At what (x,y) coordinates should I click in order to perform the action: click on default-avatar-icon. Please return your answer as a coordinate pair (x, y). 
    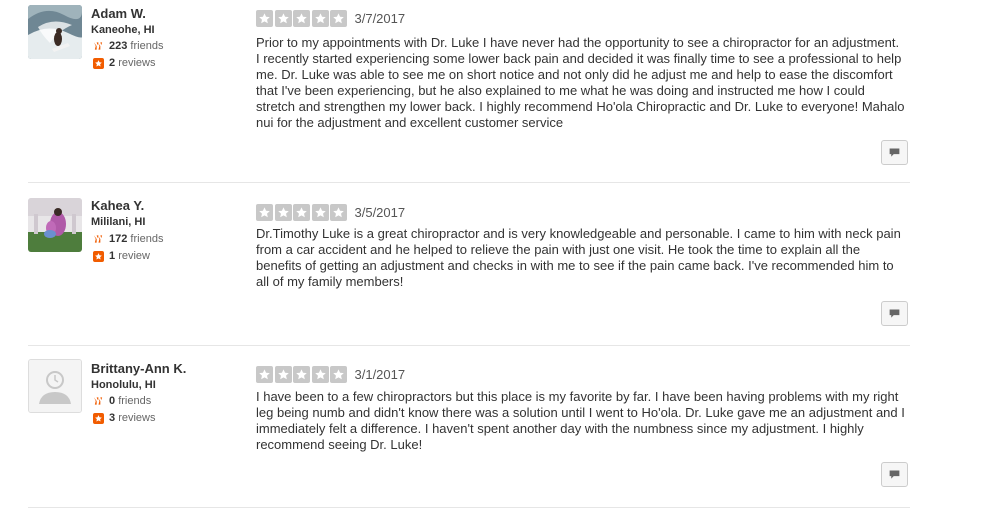
    Looking at the image, I should click on (55, 386).